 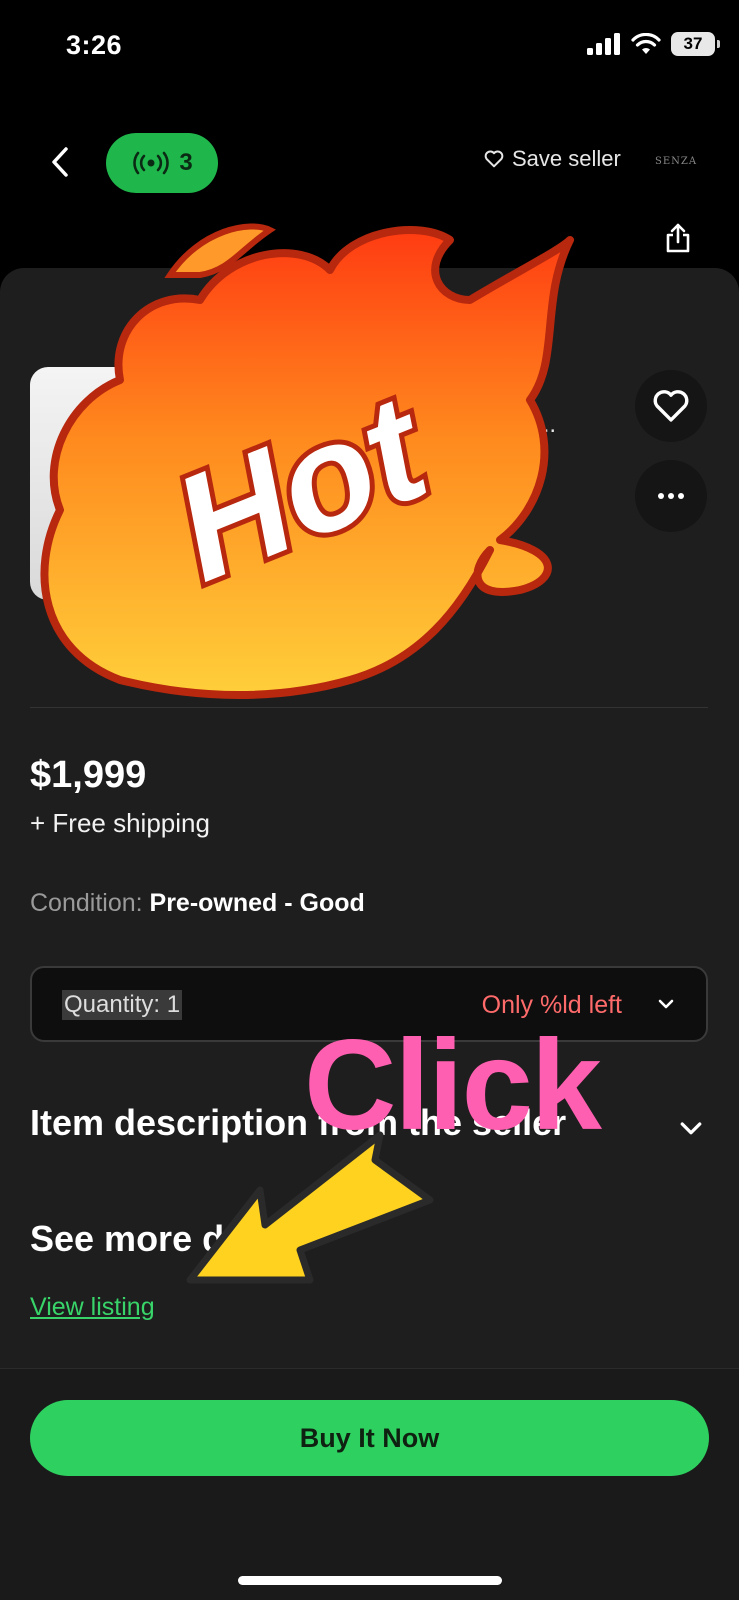 What do you see at coordinates (370, 1580) in the screenshot?
I see `home-indicator` at bounding box center [370, 1580].